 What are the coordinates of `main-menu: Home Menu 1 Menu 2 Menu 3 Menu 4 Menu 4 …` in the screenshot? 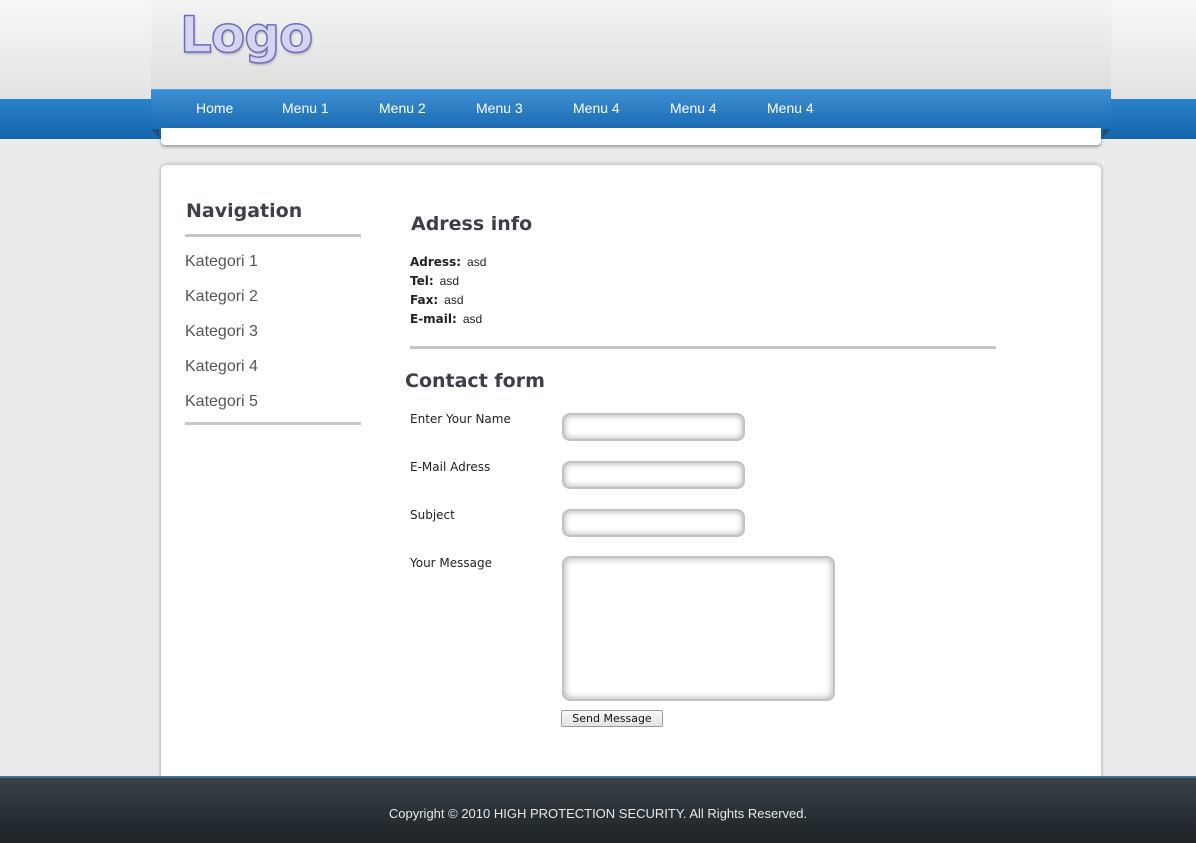 It's located at (631, 109).